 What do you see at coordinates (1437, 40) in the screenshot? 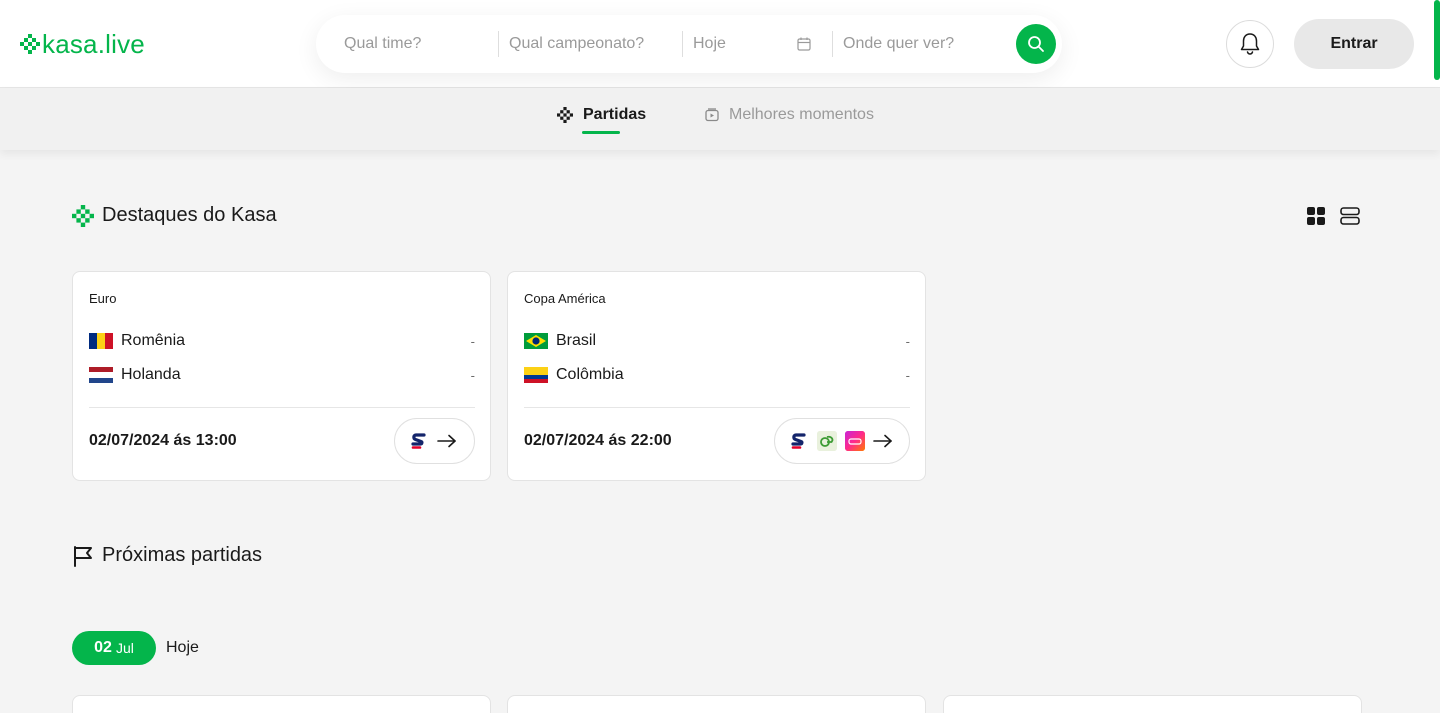
I see `scrollbar-thumb` at bounding box center [1437, 40].